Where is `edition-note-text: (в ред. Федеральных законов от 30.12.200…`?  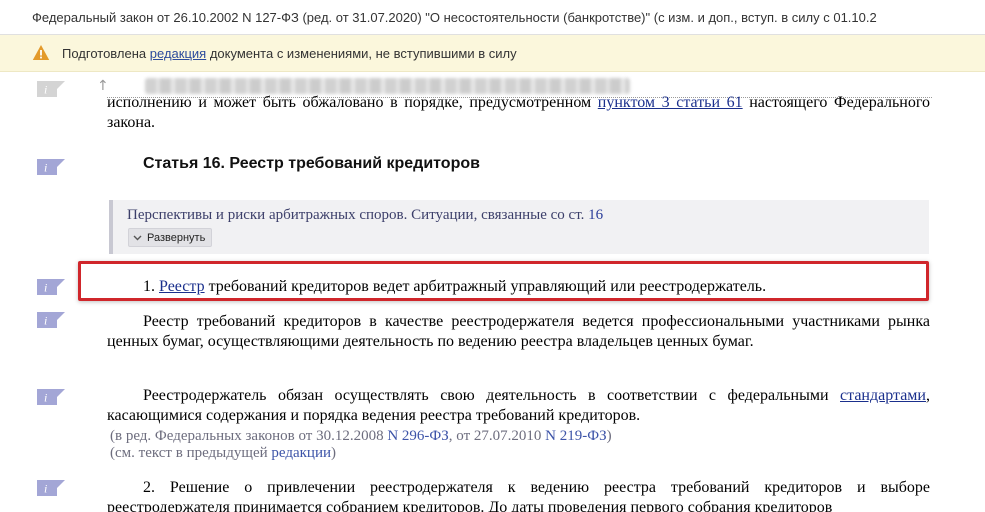 edition-note-text: (в ред. Федеральных законов от 30.12.200… is located at coordinates (249, 436).